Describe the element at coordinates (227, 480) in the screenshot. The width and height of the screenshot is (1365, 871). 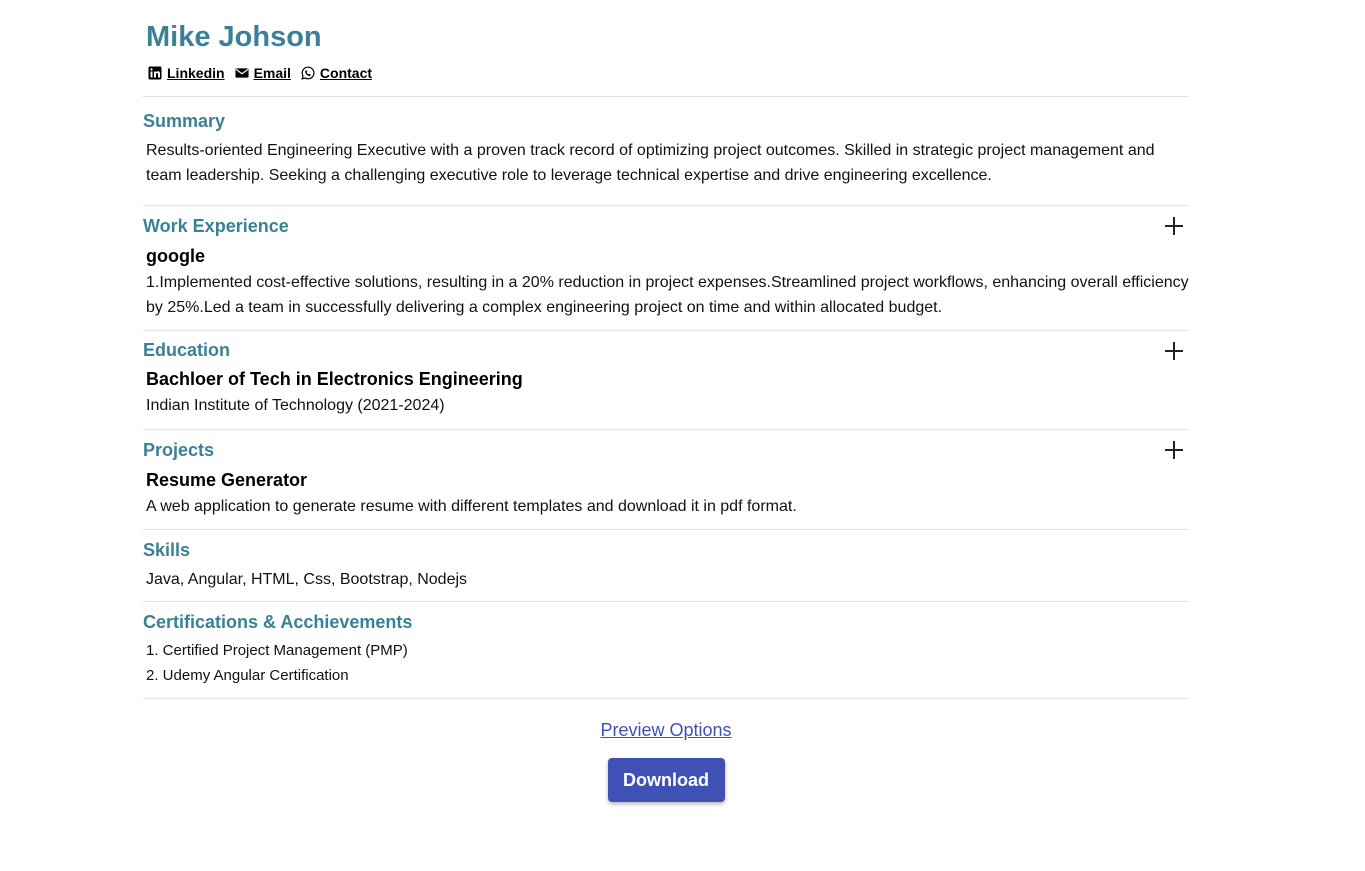
I see `project-name: Resume Generator` at that location.